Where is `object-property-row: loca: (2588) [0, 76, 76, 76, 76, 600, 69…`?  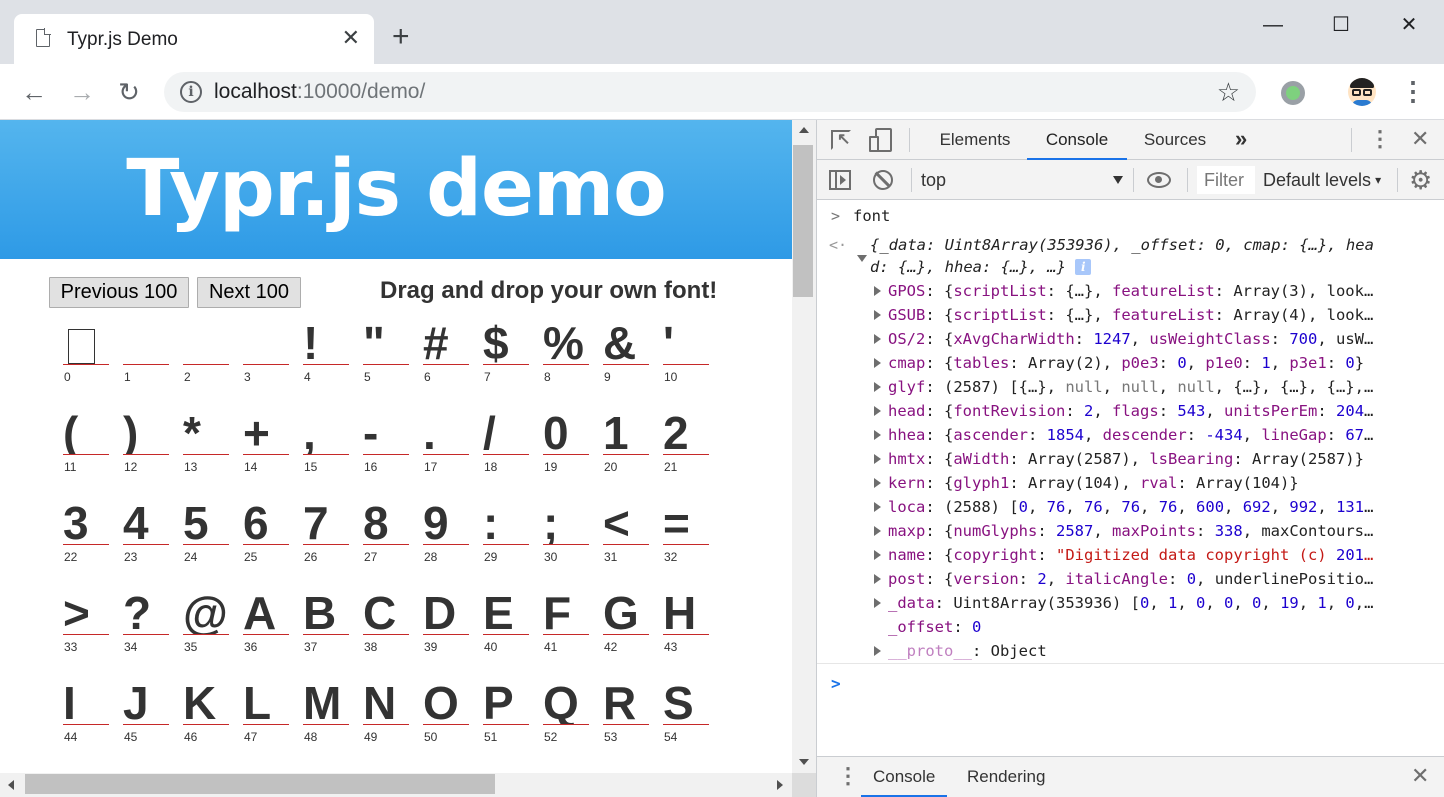
object-property-row: loca: (2588) [0, 76, 76, 76, 76, 600, 69… is located at coordinates (1130, 507).